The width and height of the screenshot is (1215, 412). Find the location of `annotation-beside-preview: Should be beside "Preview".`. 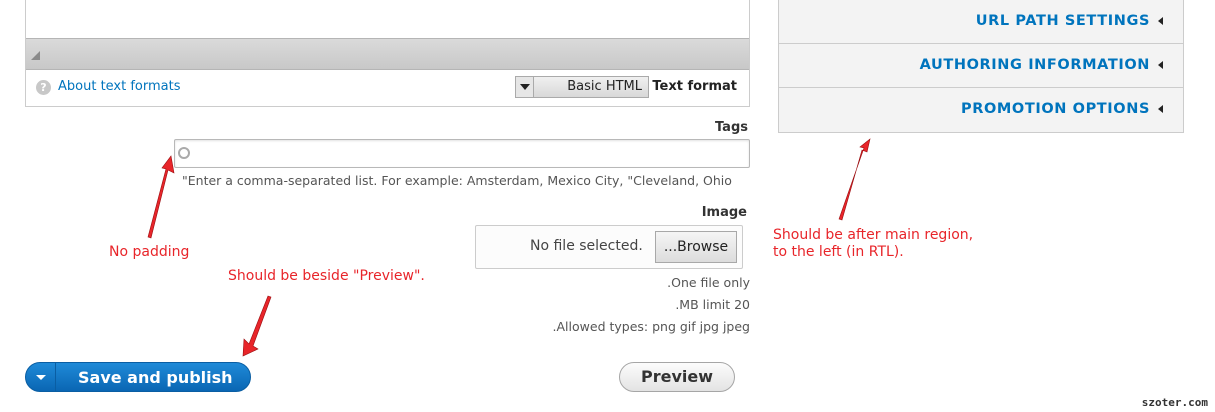

annotation-beside-preview: Should be beside "Preview". is located at coordinates (326, 276).